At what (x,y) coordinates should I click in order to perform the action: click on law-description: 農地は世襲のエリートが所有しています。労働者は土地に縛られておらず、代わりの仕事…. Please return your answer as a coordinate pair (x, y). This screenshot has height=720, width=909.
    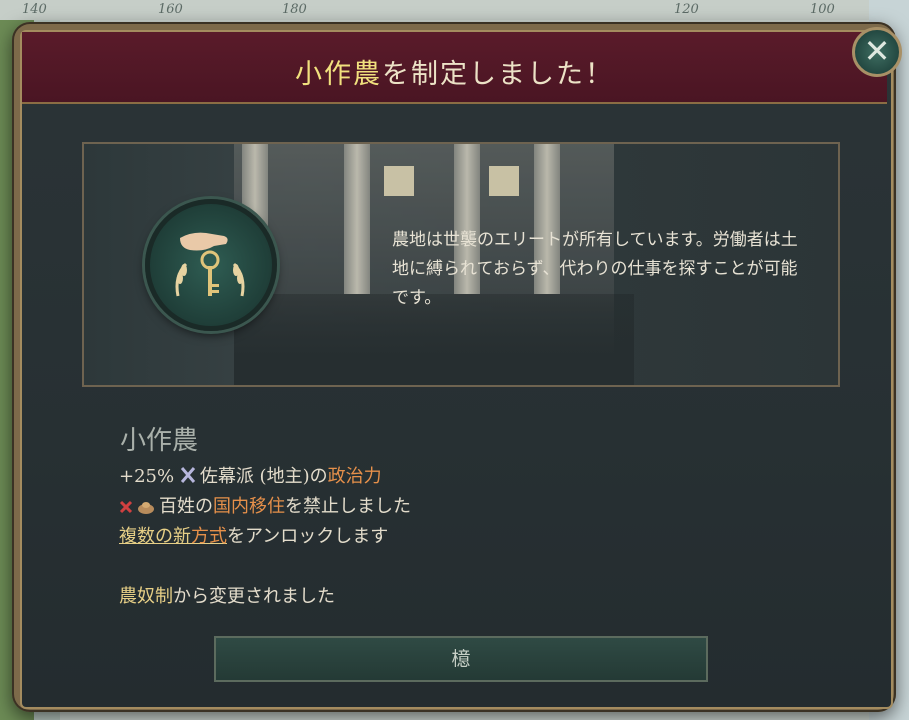
    Looking at the image, I should click on (595, 269).